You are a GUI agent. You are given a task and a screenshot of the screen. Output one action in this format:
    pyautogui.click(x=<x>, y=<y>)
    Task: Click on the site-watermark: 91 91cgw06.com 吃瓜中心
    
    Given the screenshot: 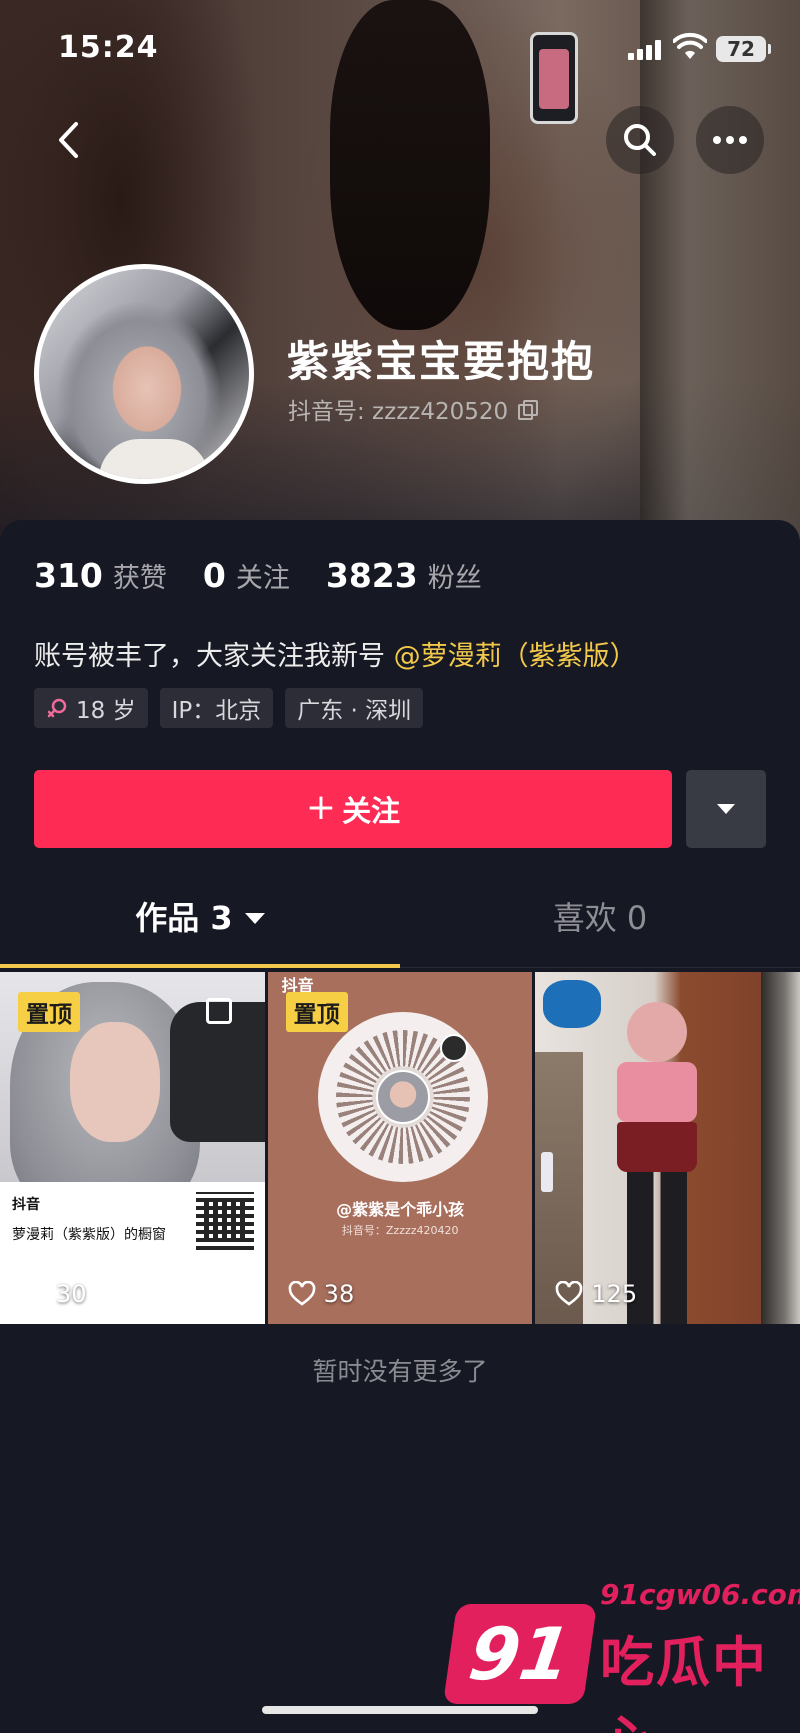 What is the action you would take?
    pyautogui.click(x=621, y=1651)
    